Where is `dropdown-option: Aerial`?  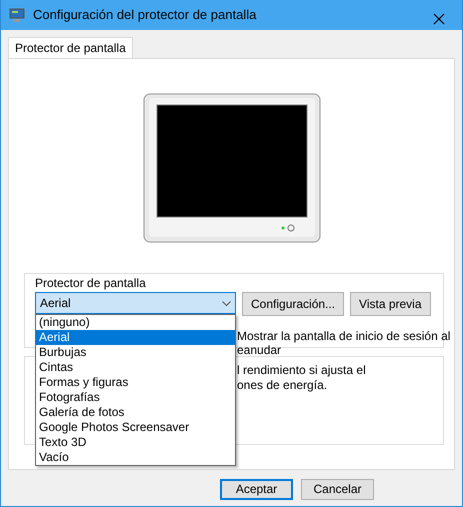 dropdown-option: Aerial is located at coordinates (135, 337).